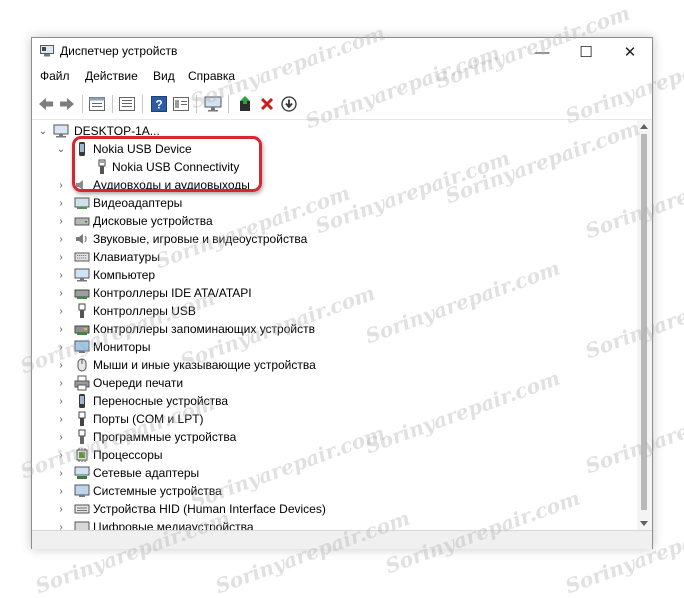  What do you see at coordinates (334, 365) in the screenshot?
I see `tree-item-category: › Мыши и иные указывающие устройства` at bounding box center [334, 365].